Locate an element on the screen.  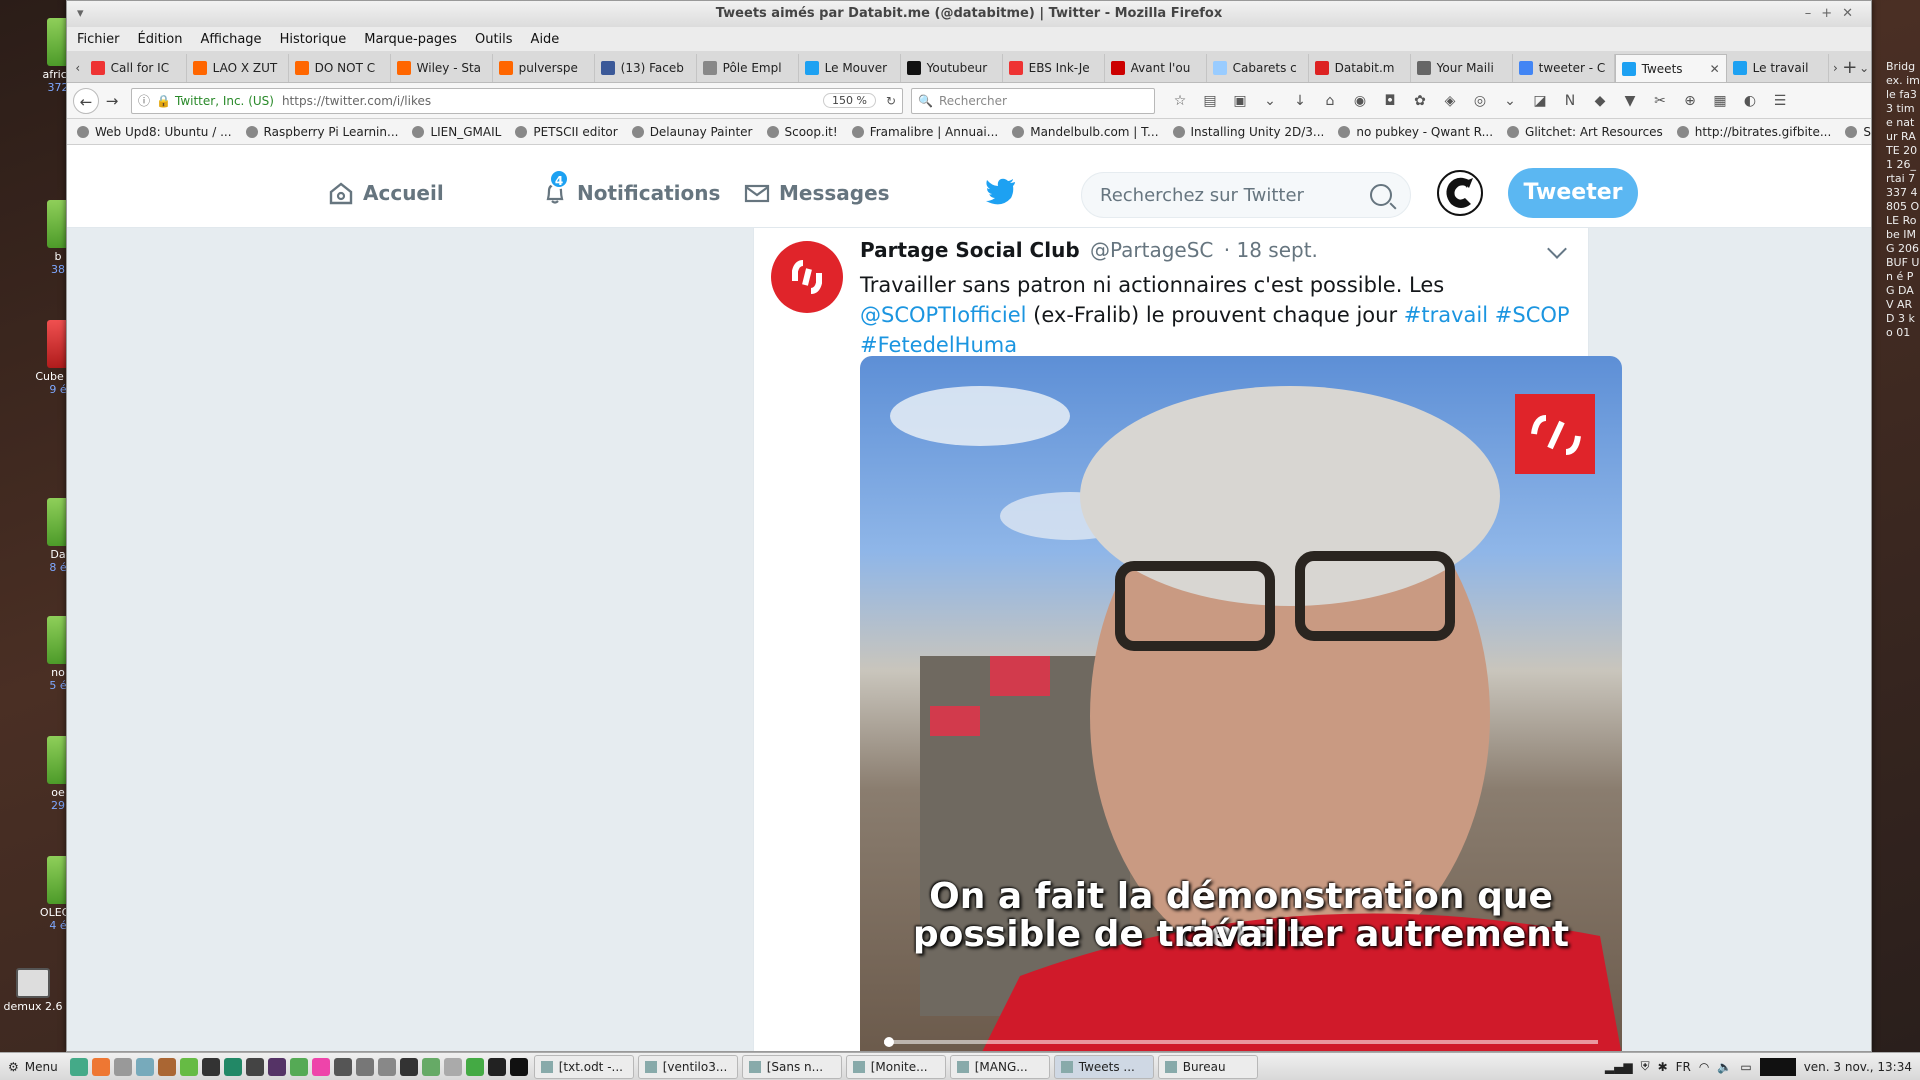
save-icon: ▣ is located at coordinates (1240, 101).